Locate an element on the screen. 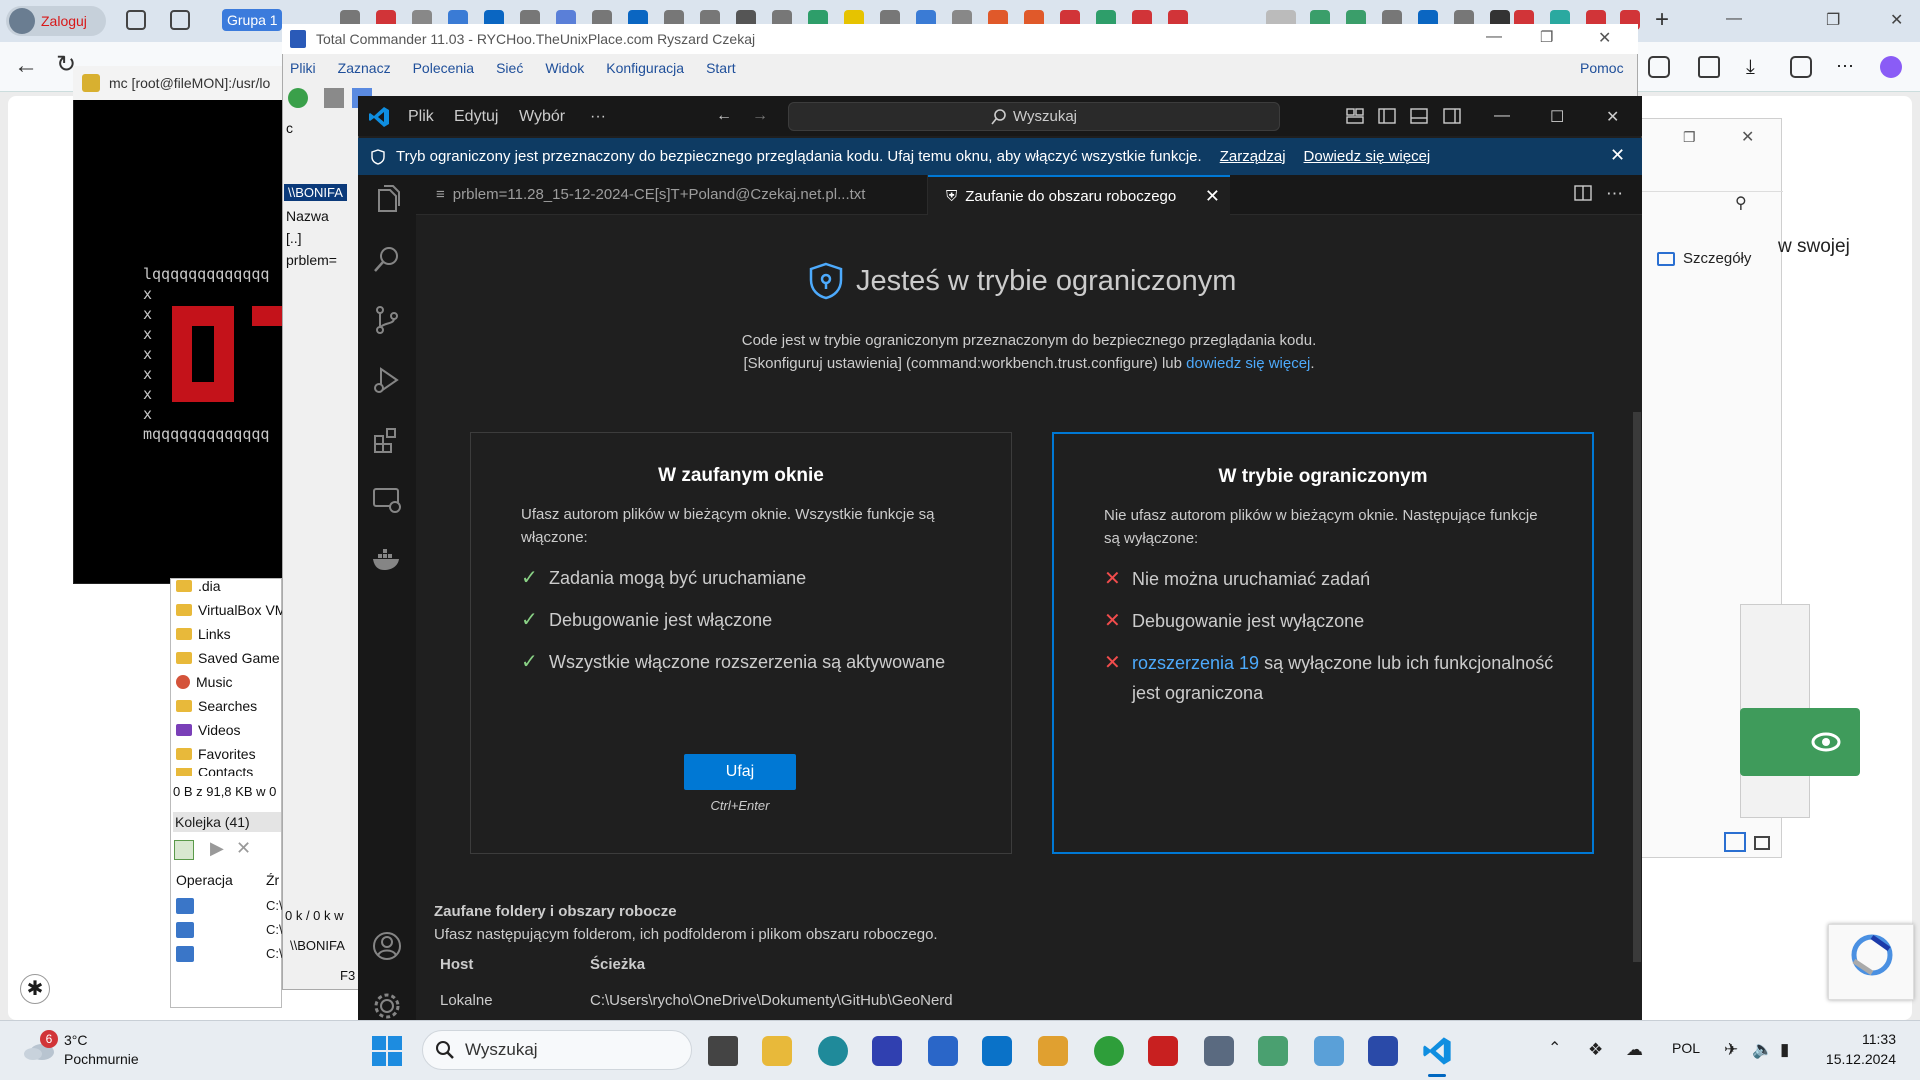  outlook-icon is located at coordinates (997, 1051).